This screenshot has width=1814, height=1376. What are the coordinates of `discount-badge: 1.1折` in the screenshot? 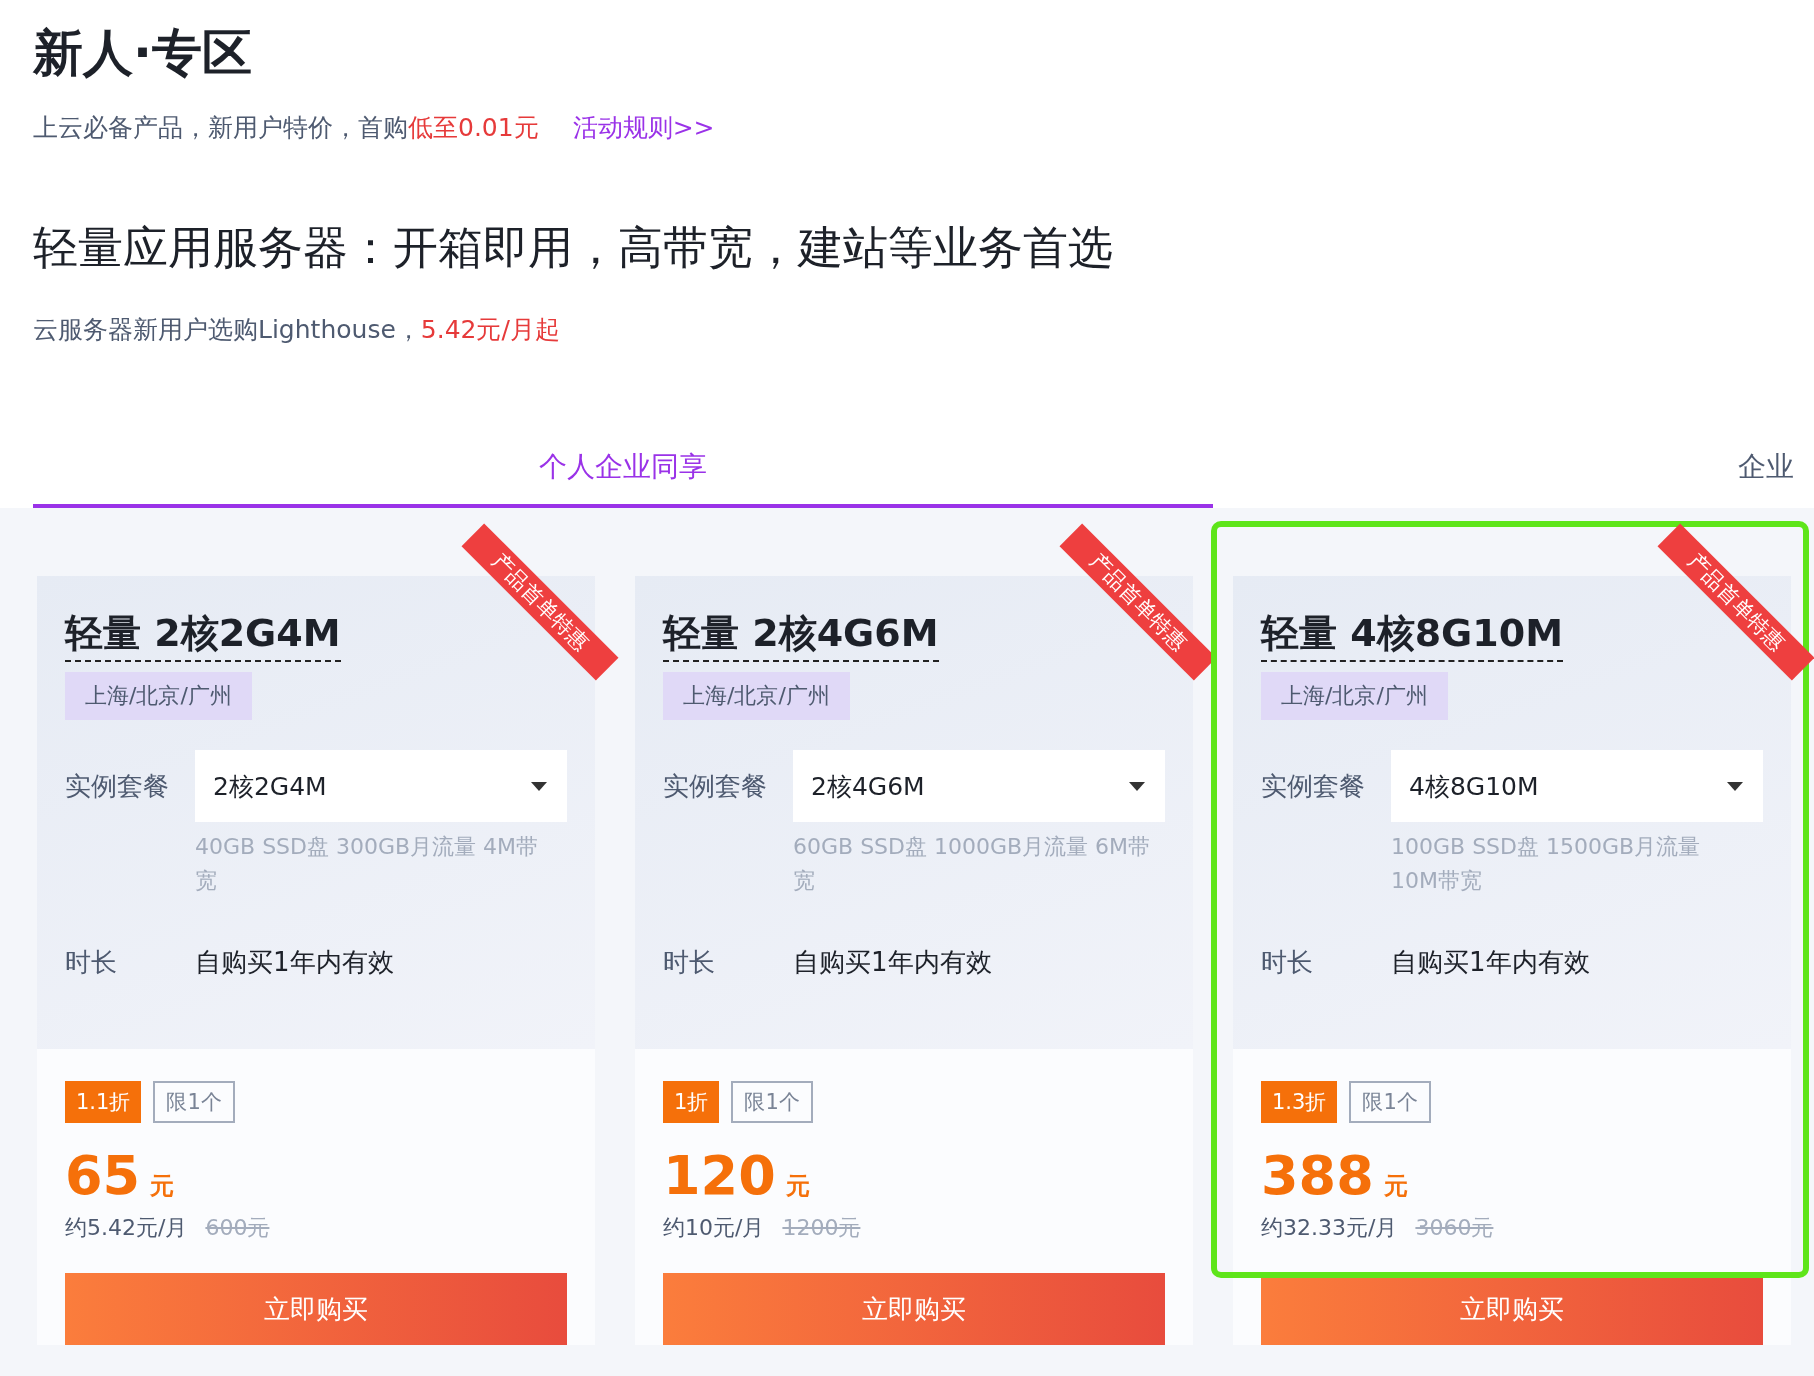 It's located at (103, 1102).